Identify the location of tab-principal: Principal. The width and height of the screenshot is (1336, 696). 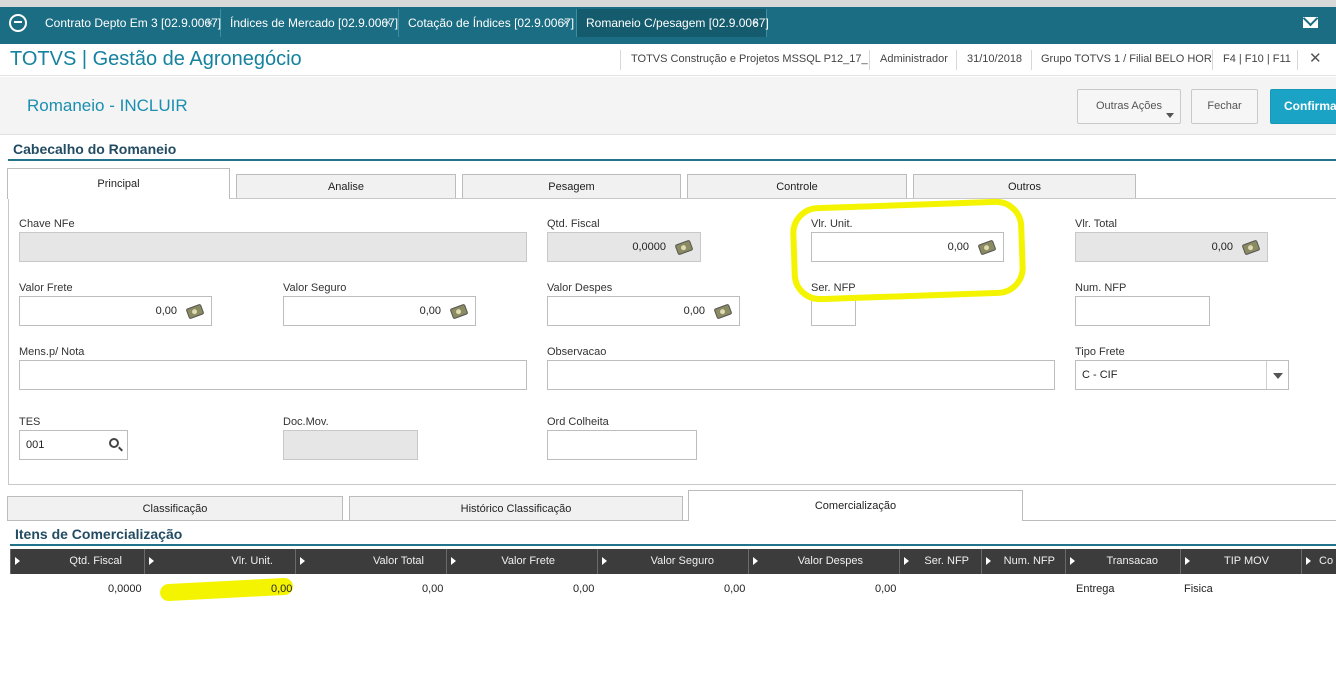
(118, 183).